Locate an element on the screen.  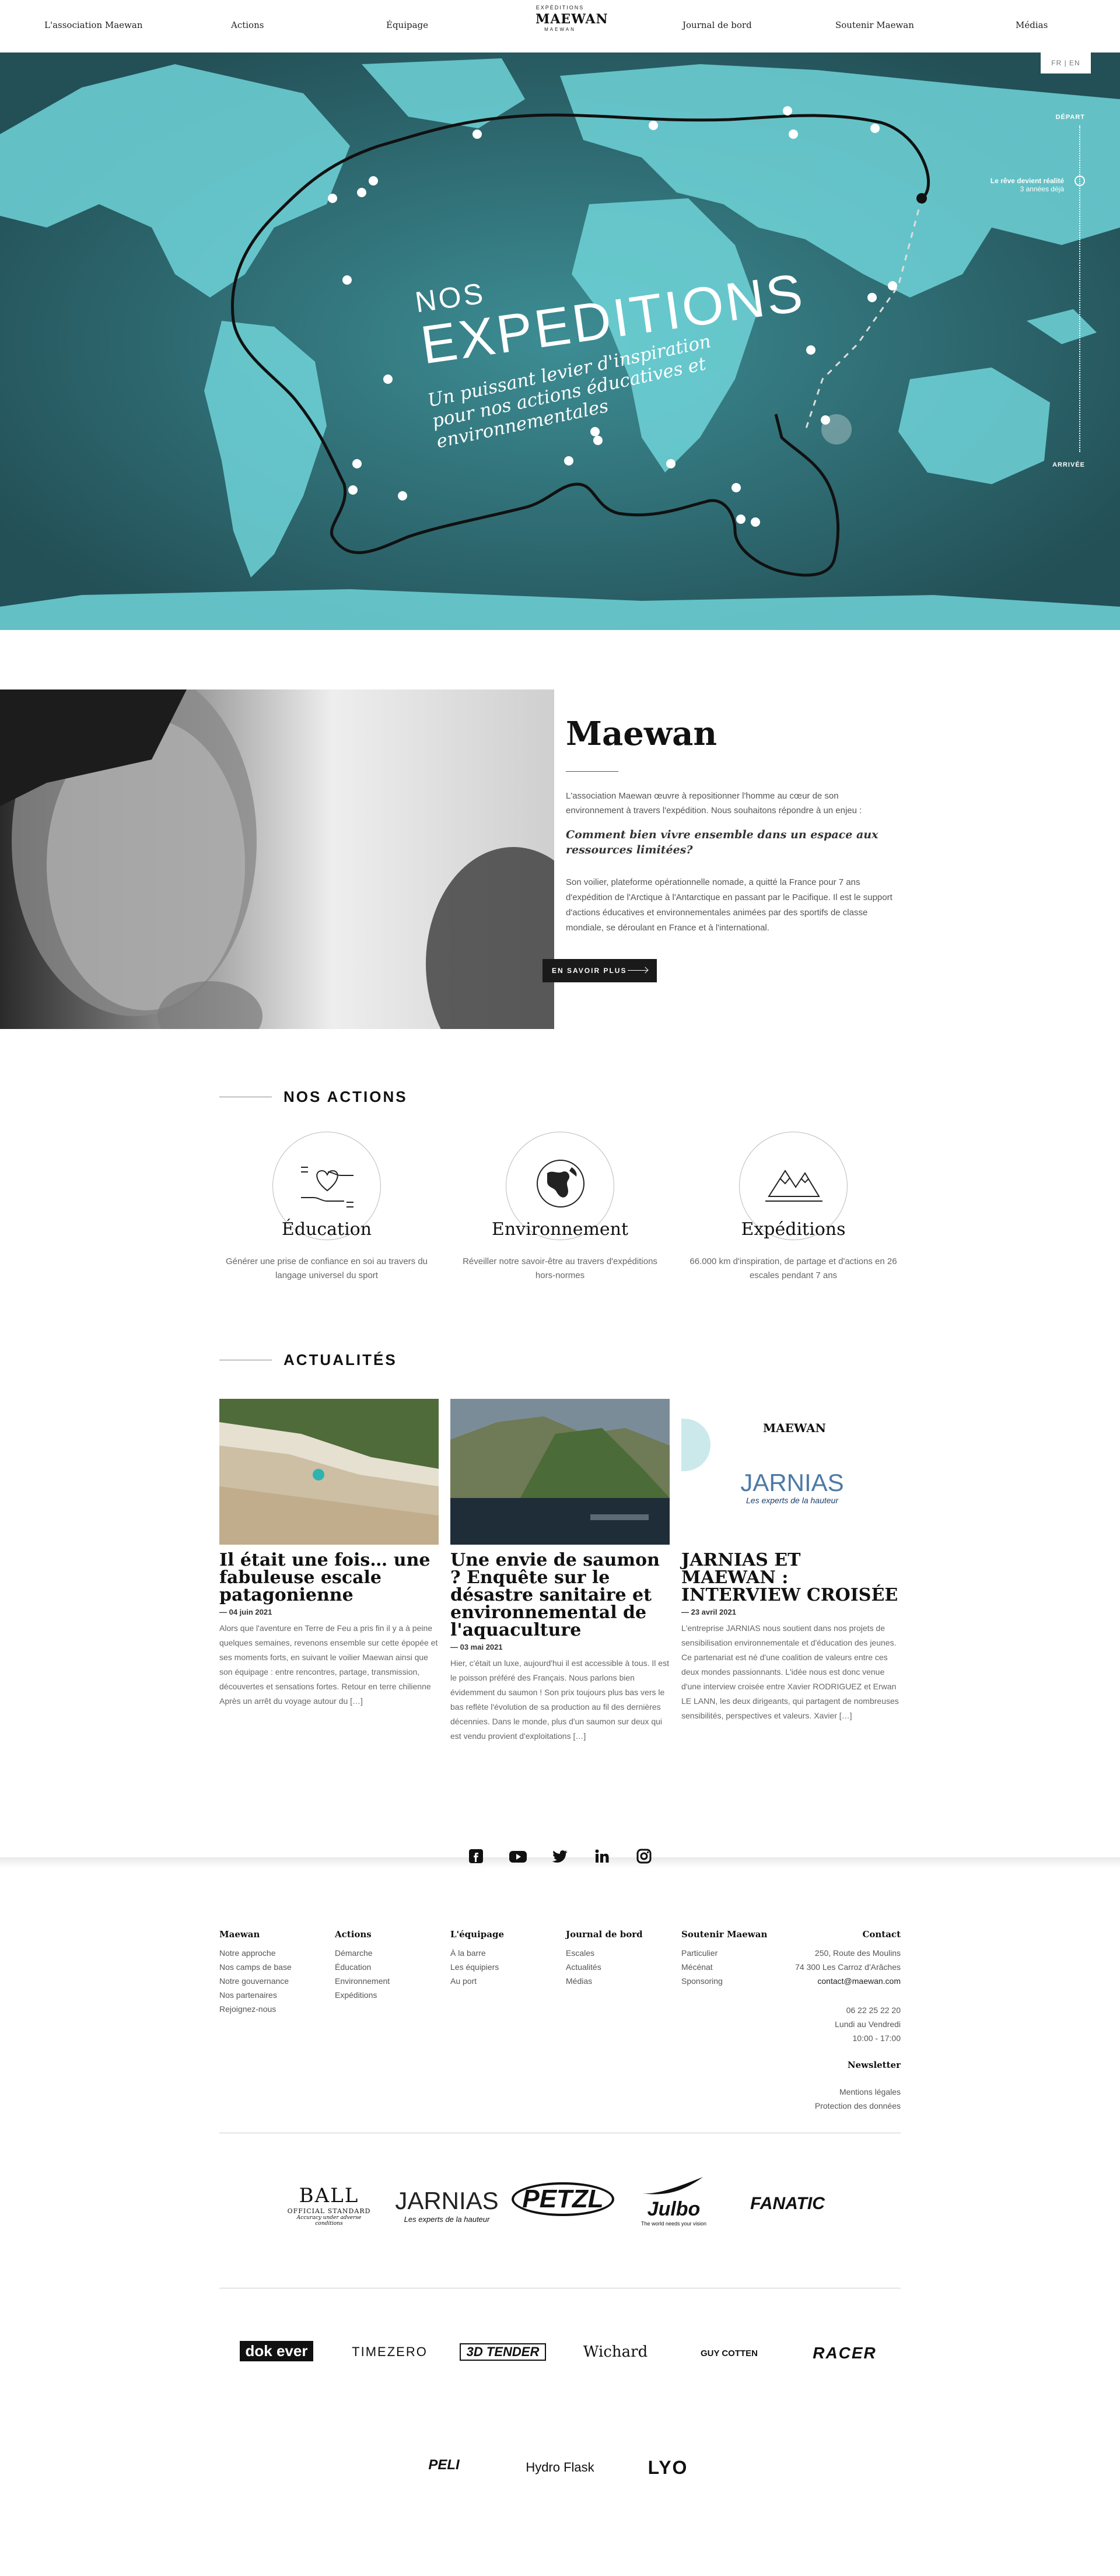
legal-link: Protection des données is located at coordinates (858, 2106).